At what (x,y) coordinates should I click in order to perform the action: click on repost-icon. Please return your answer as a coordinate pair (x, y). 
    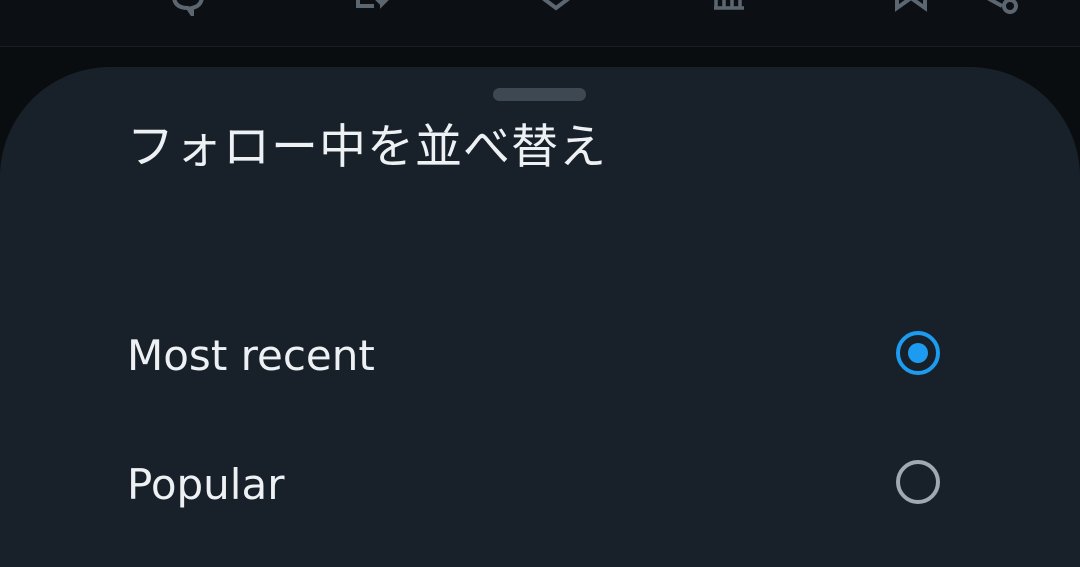
    Looking at the image, I should click on (372, 8).